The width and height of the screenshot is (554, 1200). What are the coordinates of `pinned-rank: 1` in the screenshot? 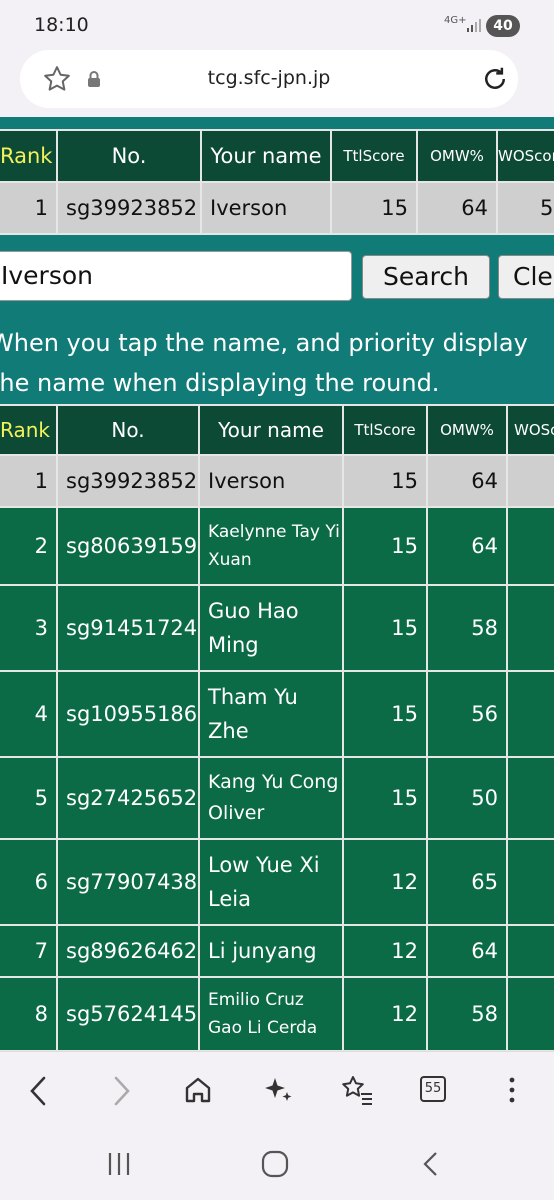 It's located at (29, 208).